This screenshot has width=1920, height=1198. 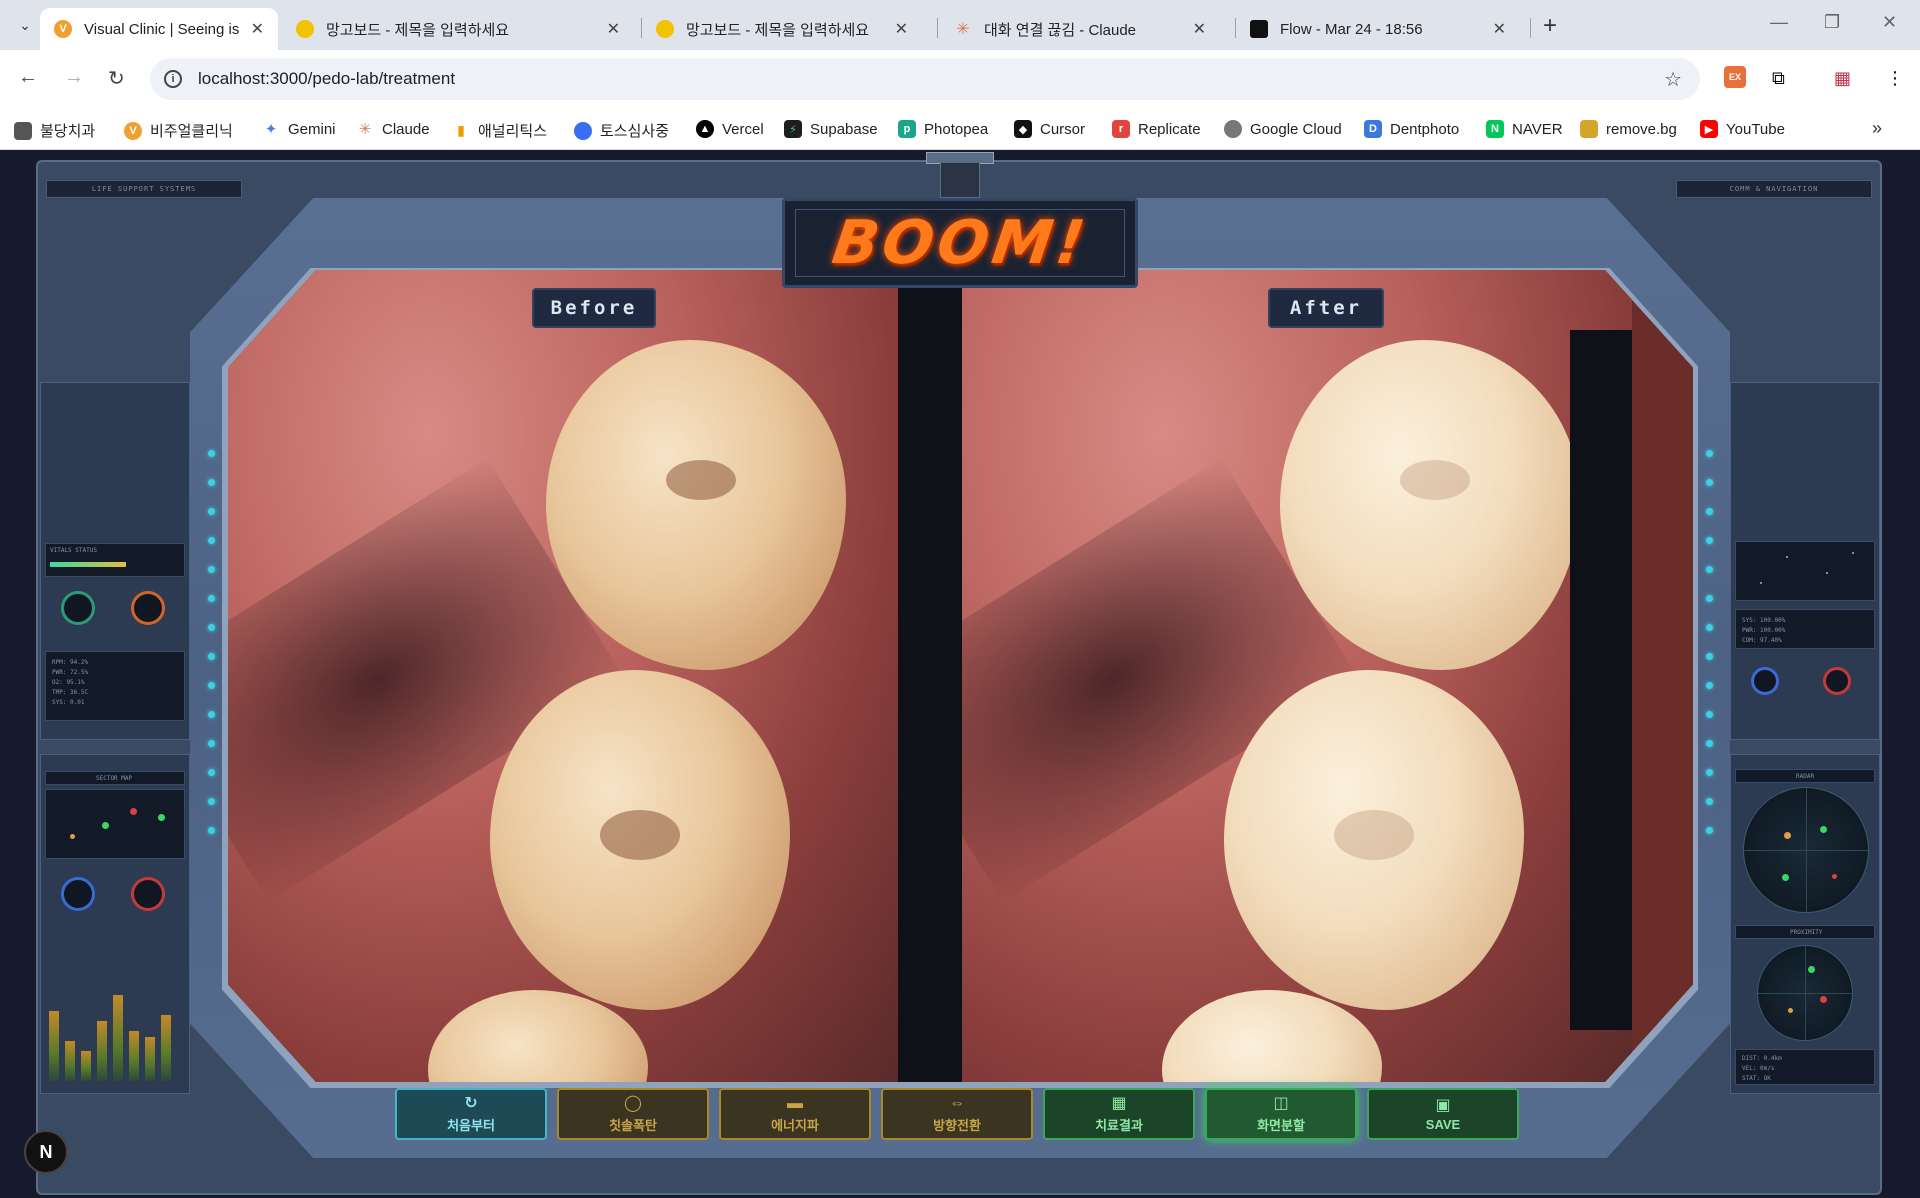 What do you see at coordinates (1443, 1124) in the screenshot?
I see `save-label: SAVE` at bounding box center [1443, 1124].